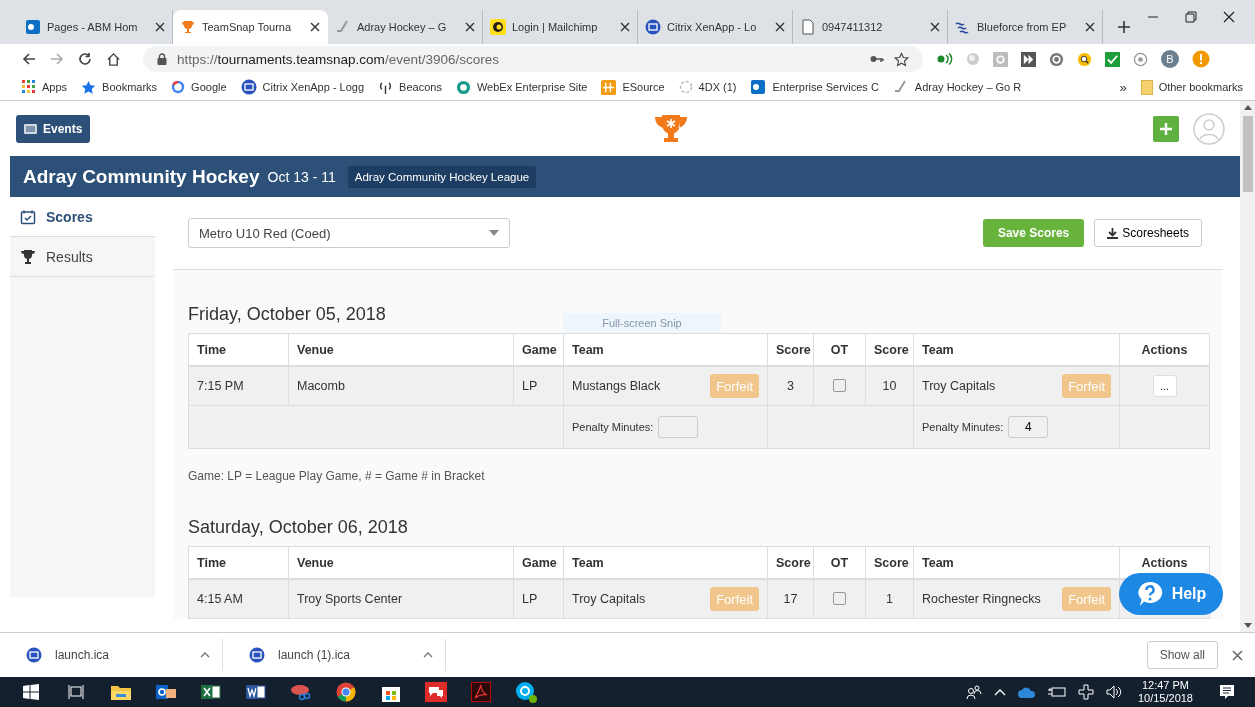 Image resolution: width=1255 pixels, height=707 pixels. I want to click on fast-forward-icon, so click(1028, 59).